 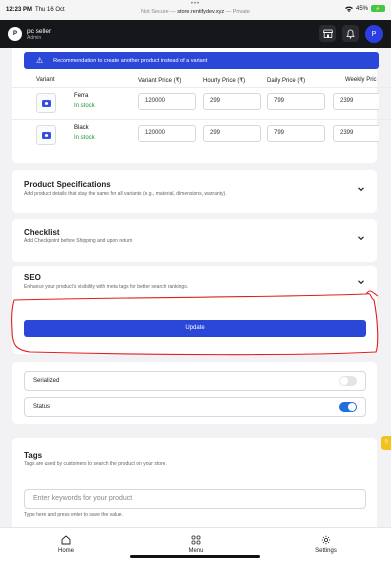 What do you see at coordinates (65, 551) in the screenshot?
I see `nav-home-label: Home` at bounding box center [65, 551].